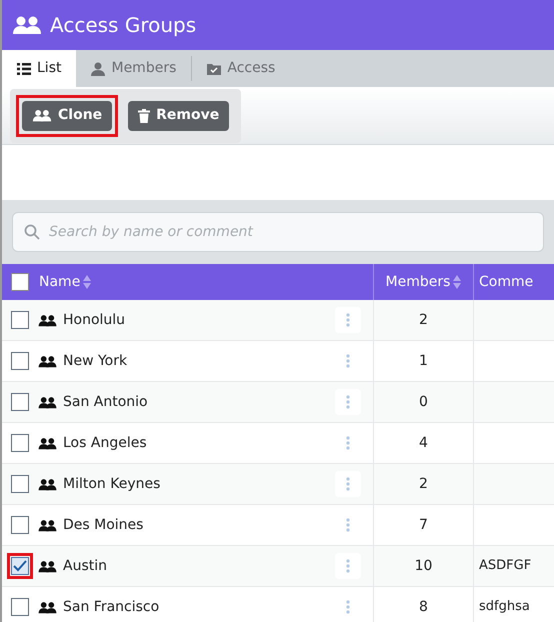 The width and height of the screenshot is (554, 622). What do you see at coordinates (423, 566) in the screenshot?
I see `table-cell-text: 10` at bounding box center [423, 566].